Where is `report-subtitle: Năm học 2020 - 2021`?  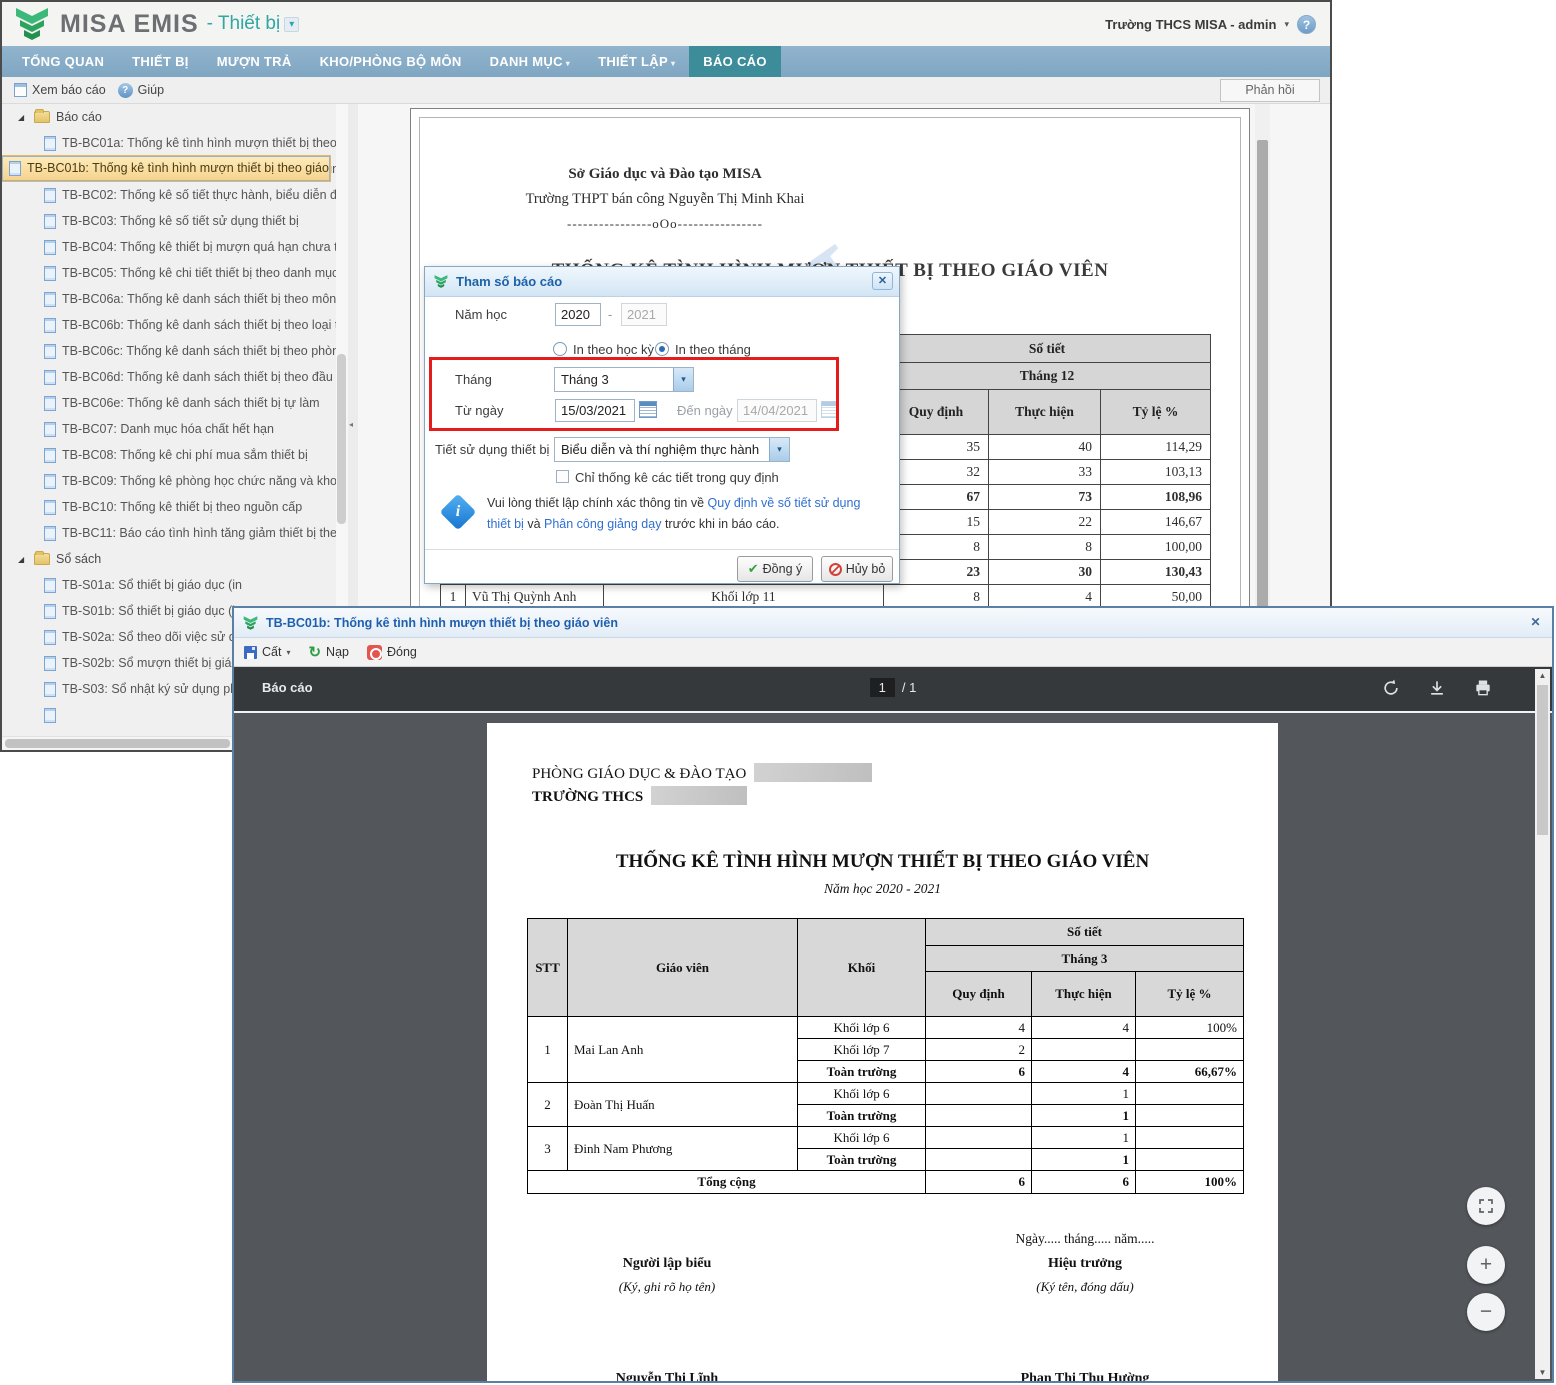 report-subtitle: Năm học 2020 - 2021 is located at coordinates (882, 888).